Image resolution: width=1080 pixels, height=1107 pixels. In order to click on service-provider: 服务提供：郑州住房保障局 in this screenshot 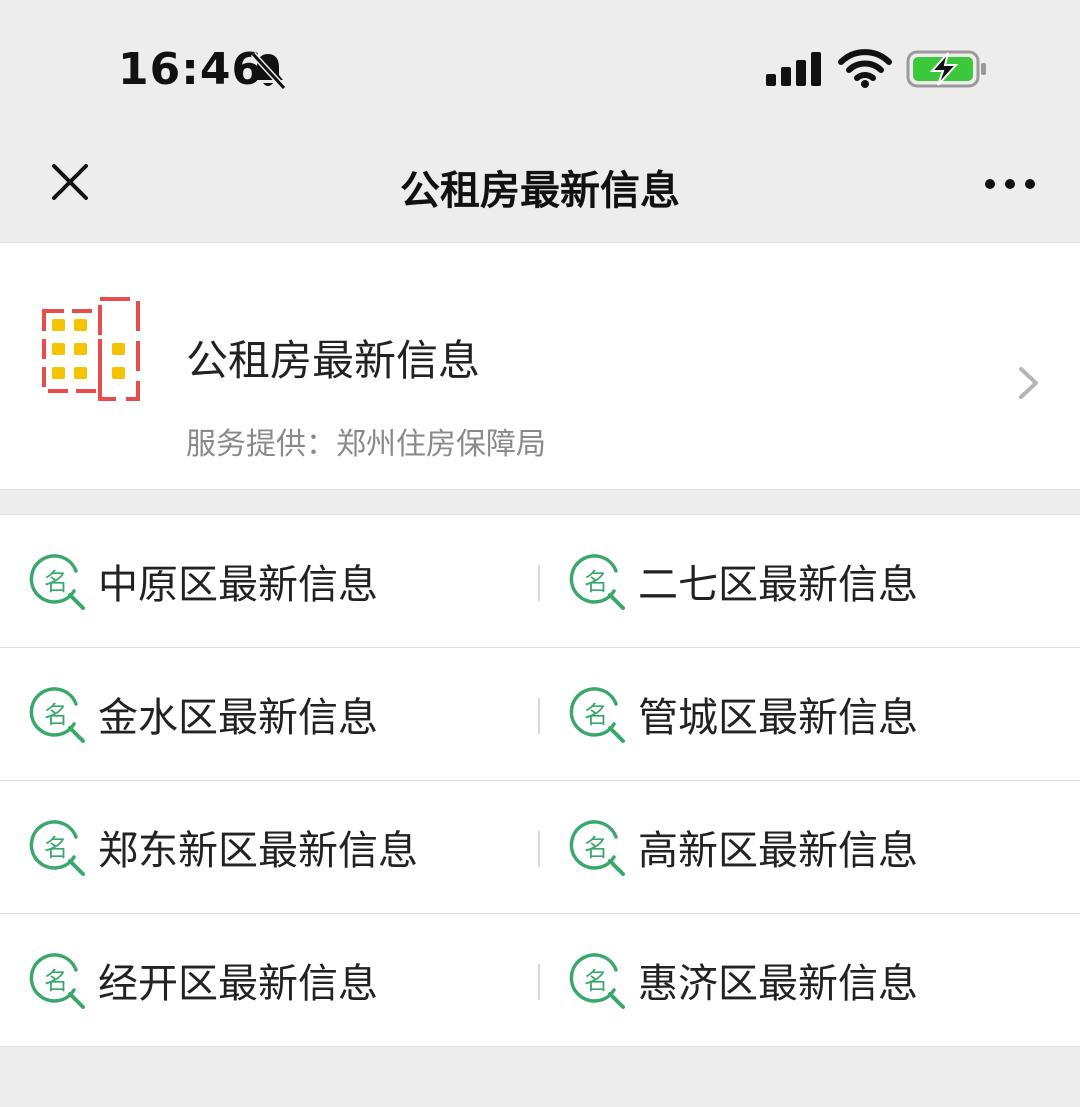, I will do `click(366, 444)`.